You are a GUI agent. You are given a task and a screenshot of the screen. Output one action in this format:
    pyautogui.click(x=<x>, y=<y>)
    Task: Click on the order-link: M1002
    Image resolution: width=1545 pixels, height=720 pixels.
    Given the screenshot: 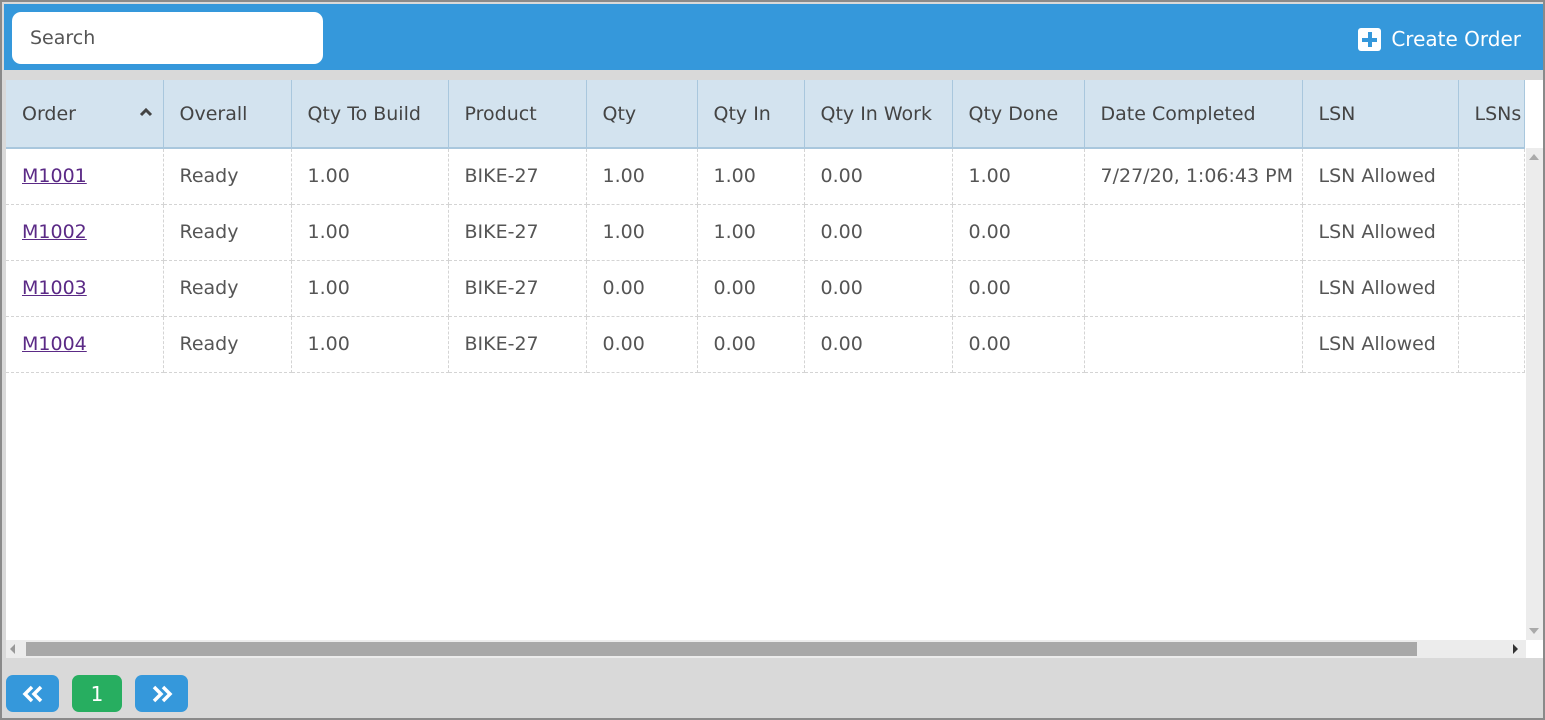 What is the action you would take?
    pyautogui.click(x=54, y=232)
    